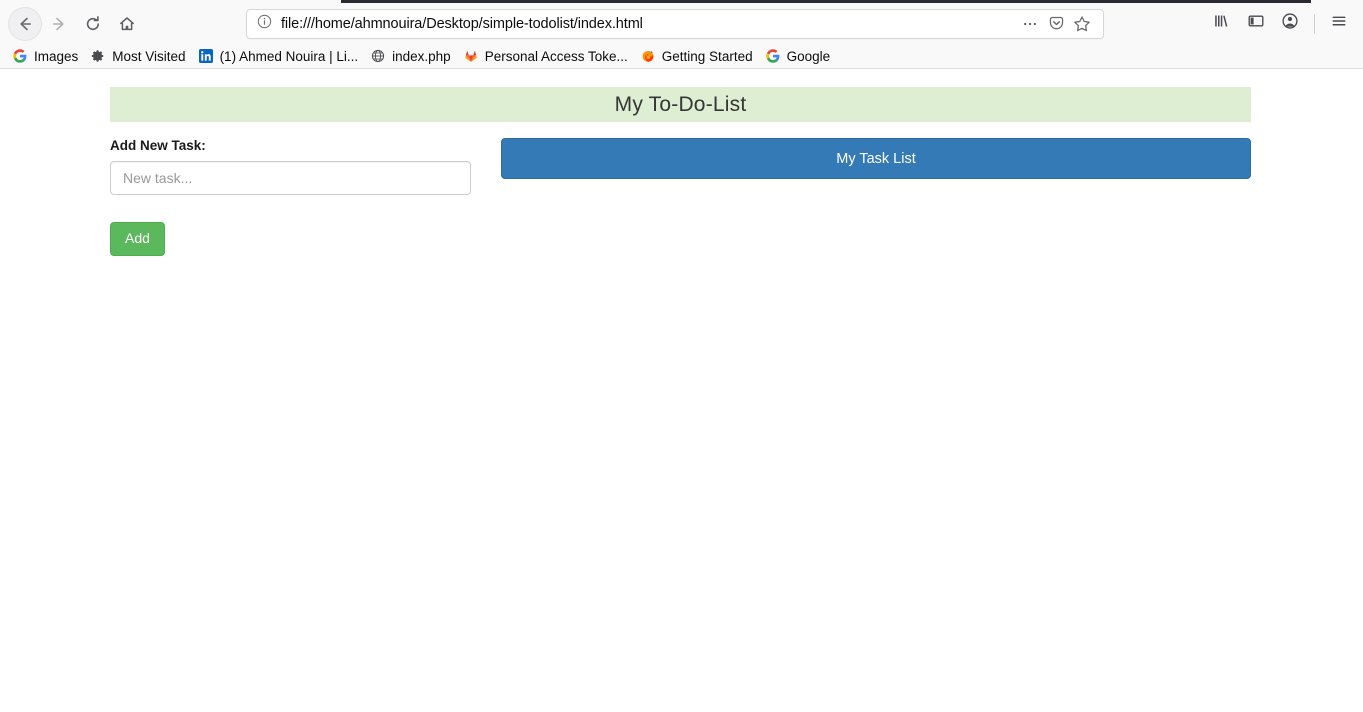 Image resolution: width=1363 pixels, height=712 pixels. I want to click on bookmark-images: Images, so click(45, 56).